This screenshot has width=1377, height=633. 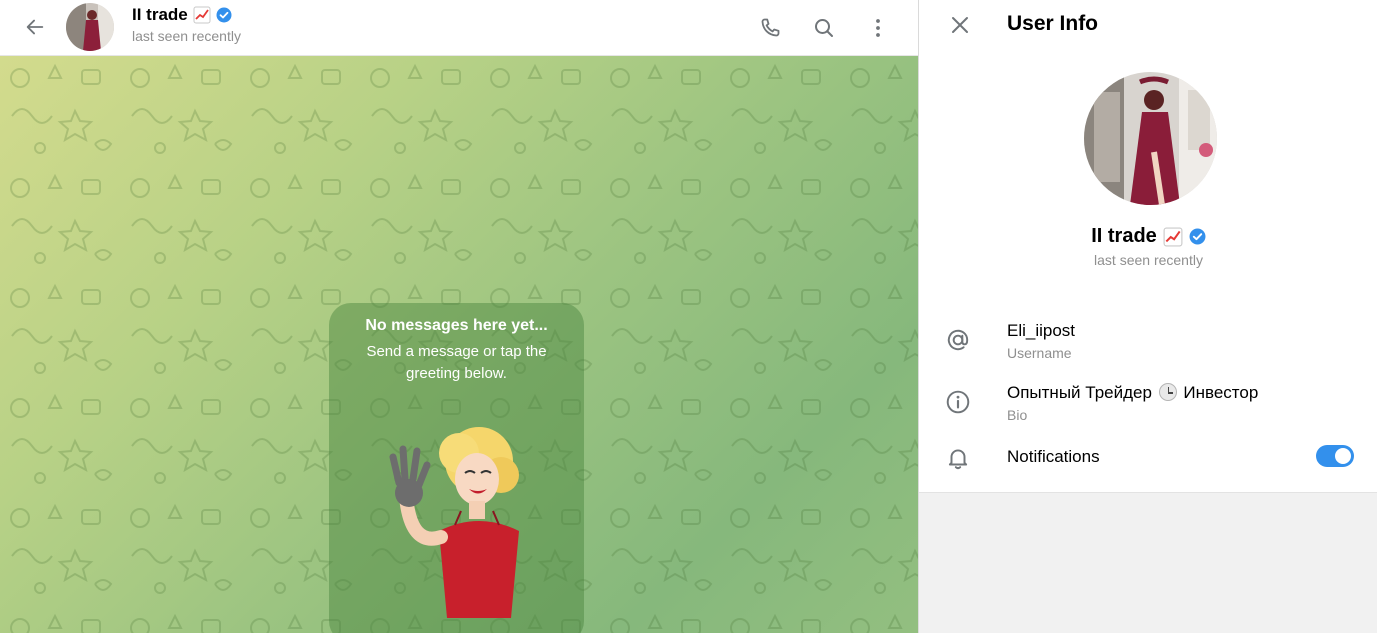 What do you see at coordinates (958, 402) in the screenshot?
I see `info-icon` at bounding box center [958, 402].